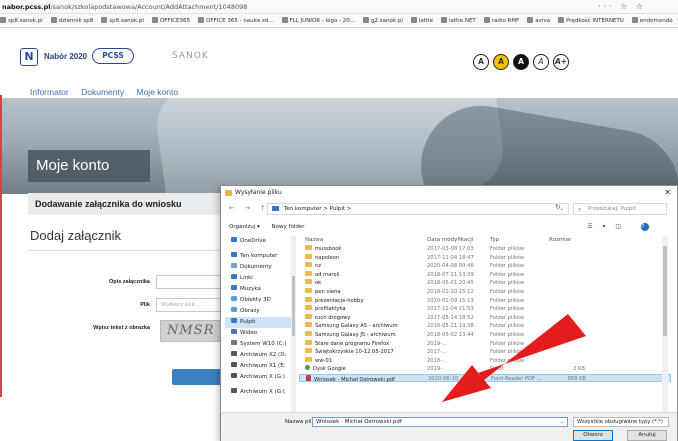 The height and width of the screenshot is (441, 678). I want to click on nav-moje-konto: Moje konto, so click(158, 92).